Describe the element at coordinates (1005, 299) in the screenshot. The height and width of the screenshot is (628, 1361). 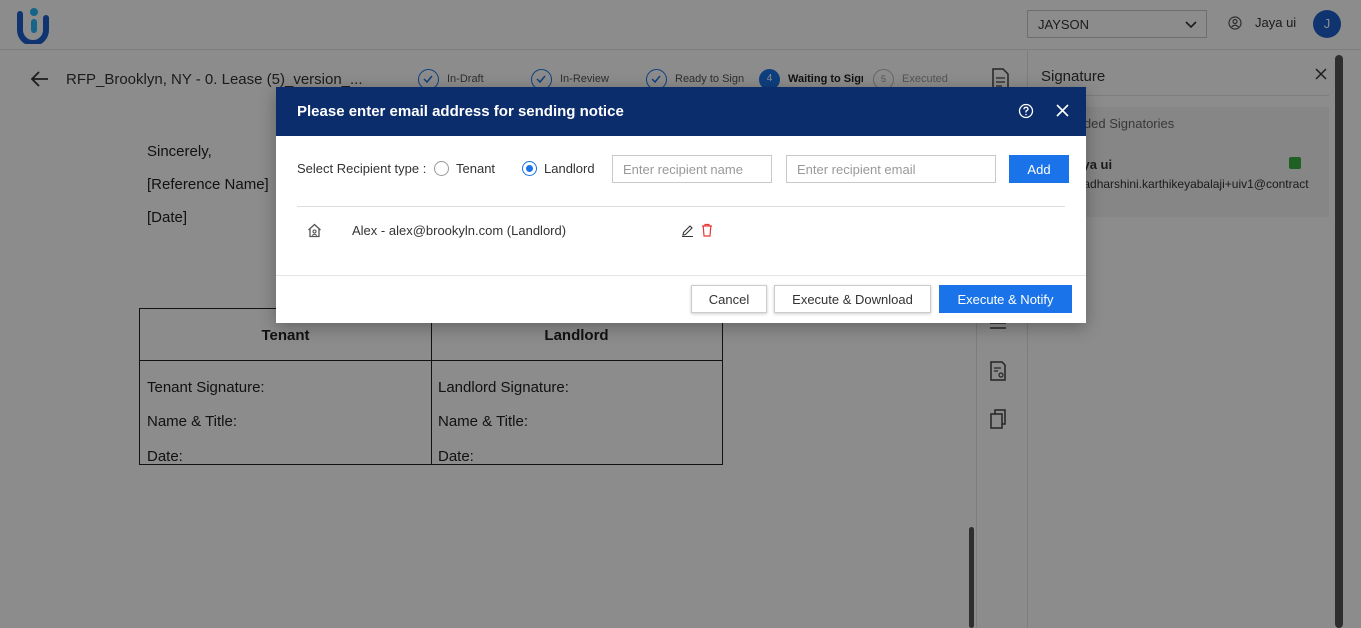
I see `execute-notify-button: Execute & Notify` at that location.